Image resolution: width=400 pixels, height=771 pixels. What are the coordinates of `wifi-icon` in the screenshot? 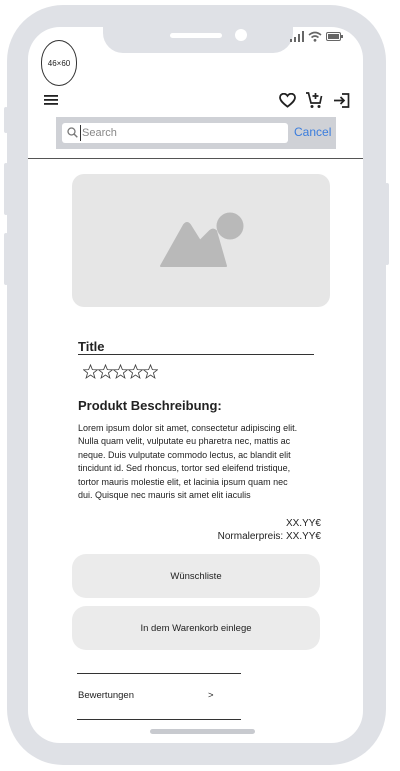 It's located at (315, 36).